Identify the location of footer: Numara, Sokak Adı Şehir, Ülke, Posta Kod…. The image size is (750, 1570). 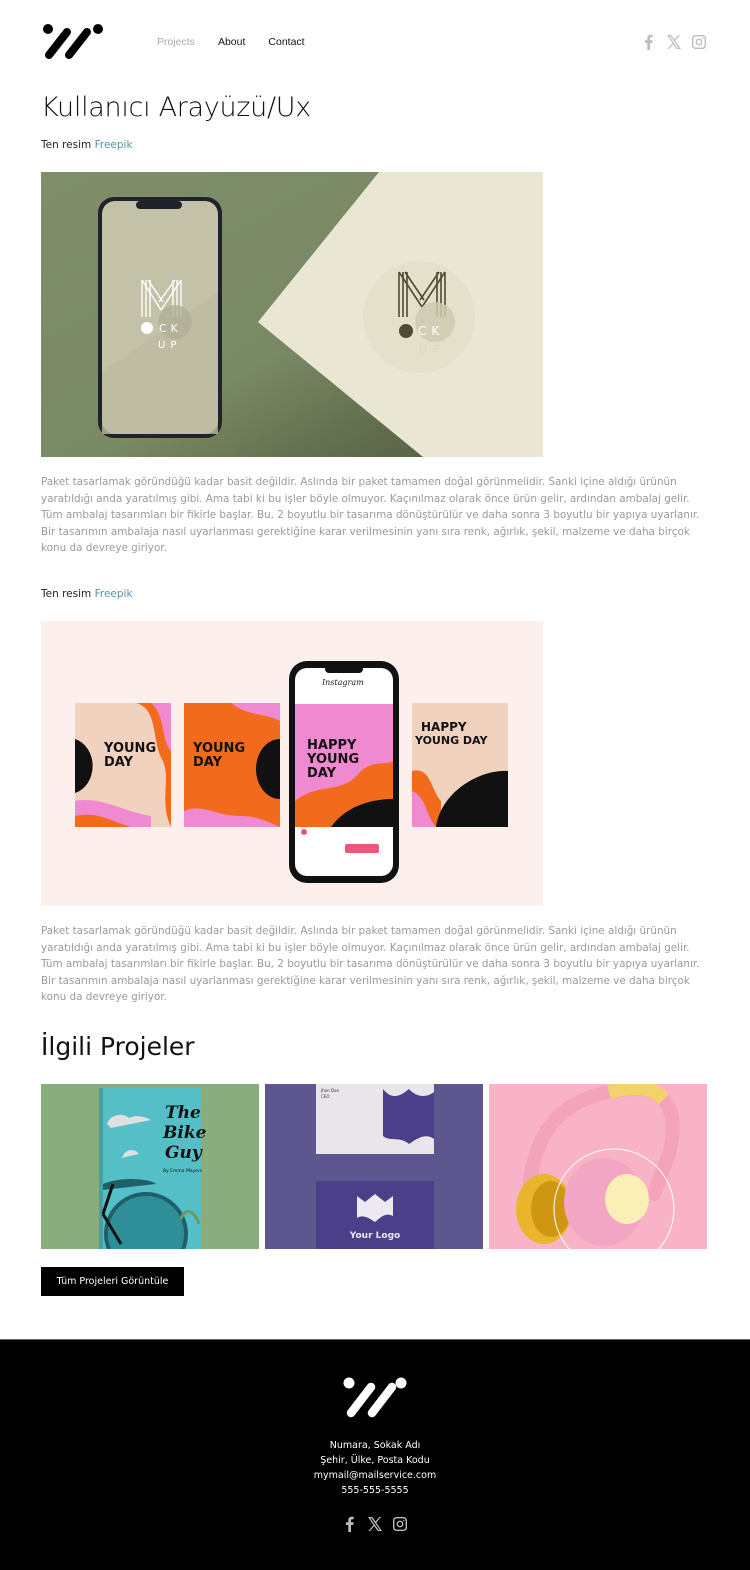
(375, 1454).